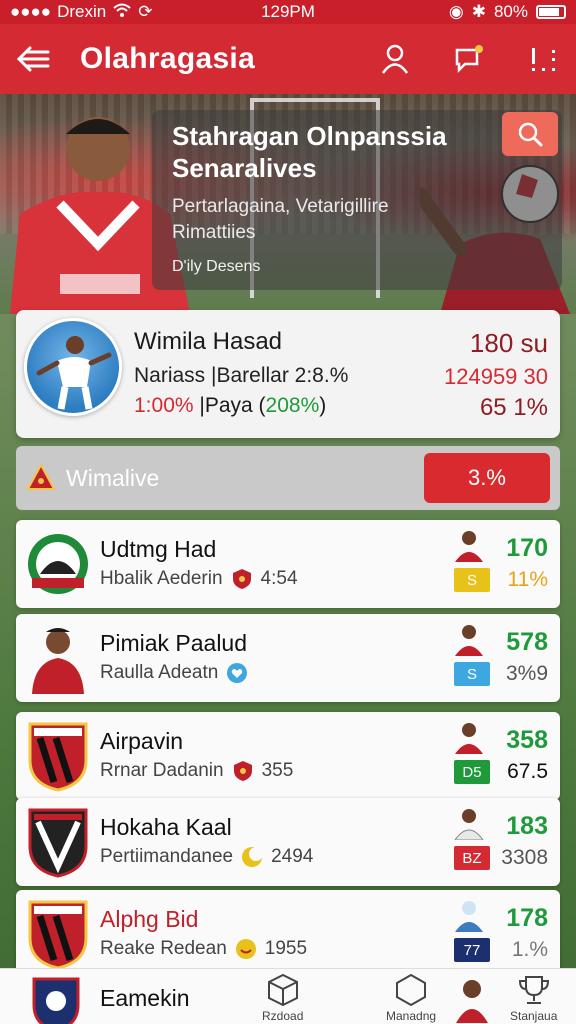 The height and width of the screenshot is (1024, 576). Describe the element at coordinates (166, 827) in the screenshot. I see `list-item-name: Hokaha Kaal` at that location.